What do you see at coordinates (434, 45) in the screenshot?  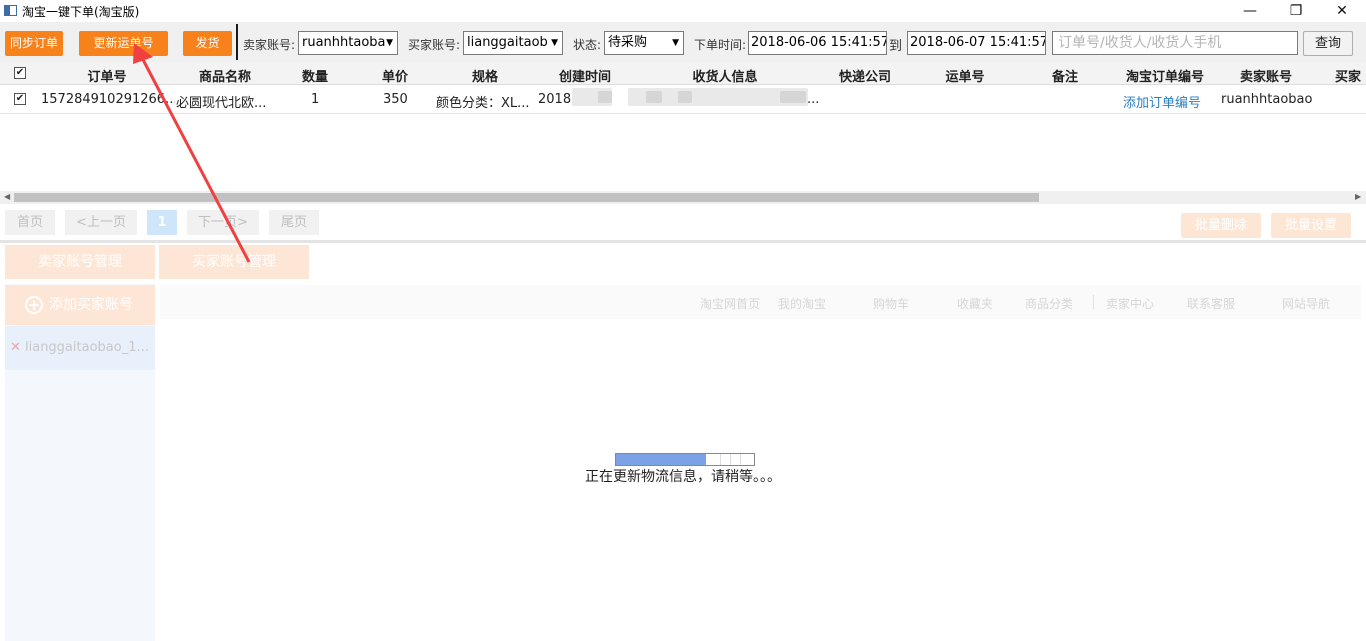 I see `buyer-account-label: 买家账号:` at bounding box center [434, 45].